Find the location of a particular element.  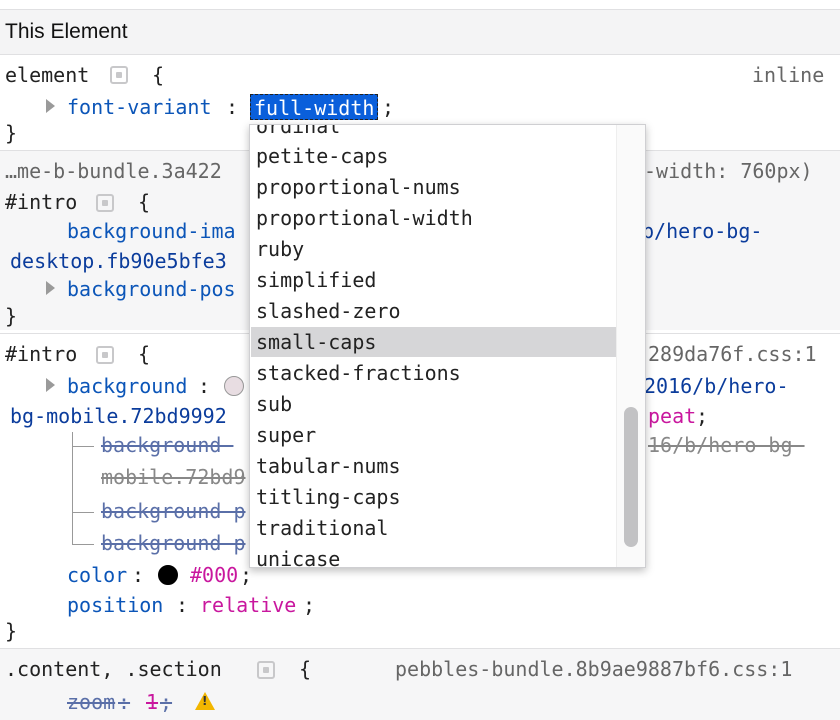

property-value-editor: full-width is located at coordinates (314, 107).